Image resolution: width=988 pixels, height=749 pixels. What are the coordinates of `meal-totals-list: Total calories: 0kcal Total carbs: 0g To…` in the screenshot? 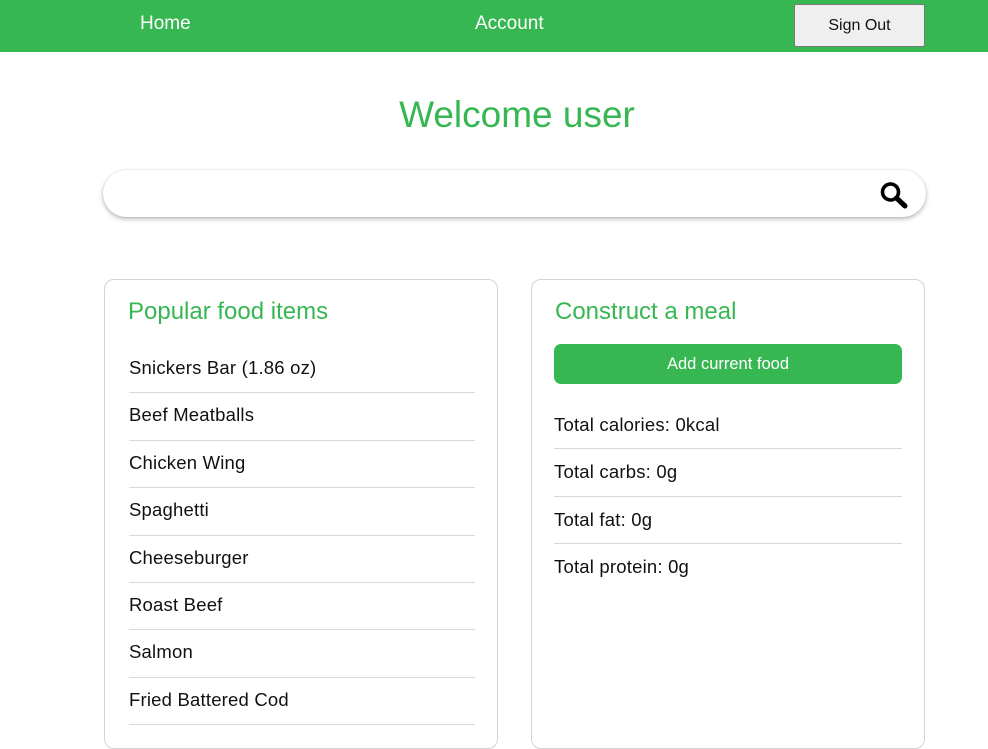 It's located at (728, 497).